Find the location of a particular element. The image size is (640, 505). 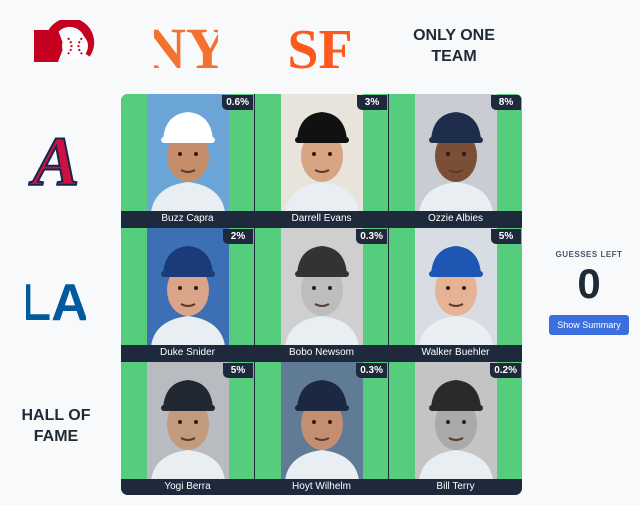

column-header-giants: SF is located at coordinates (320, 46).